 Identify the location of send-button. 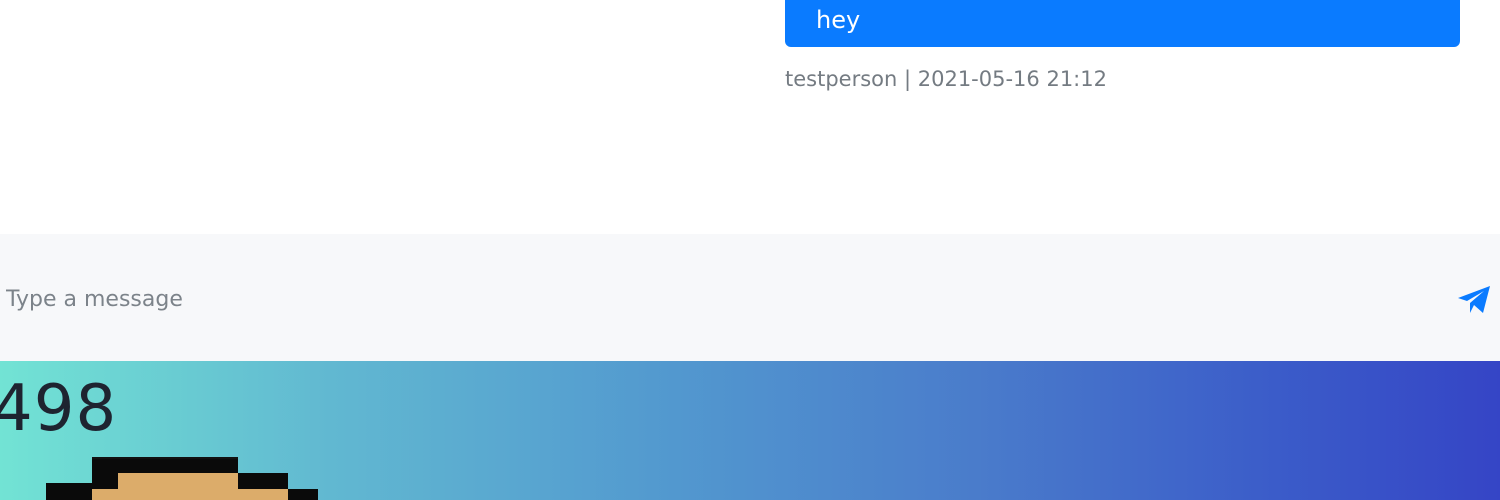
(1474, 300).